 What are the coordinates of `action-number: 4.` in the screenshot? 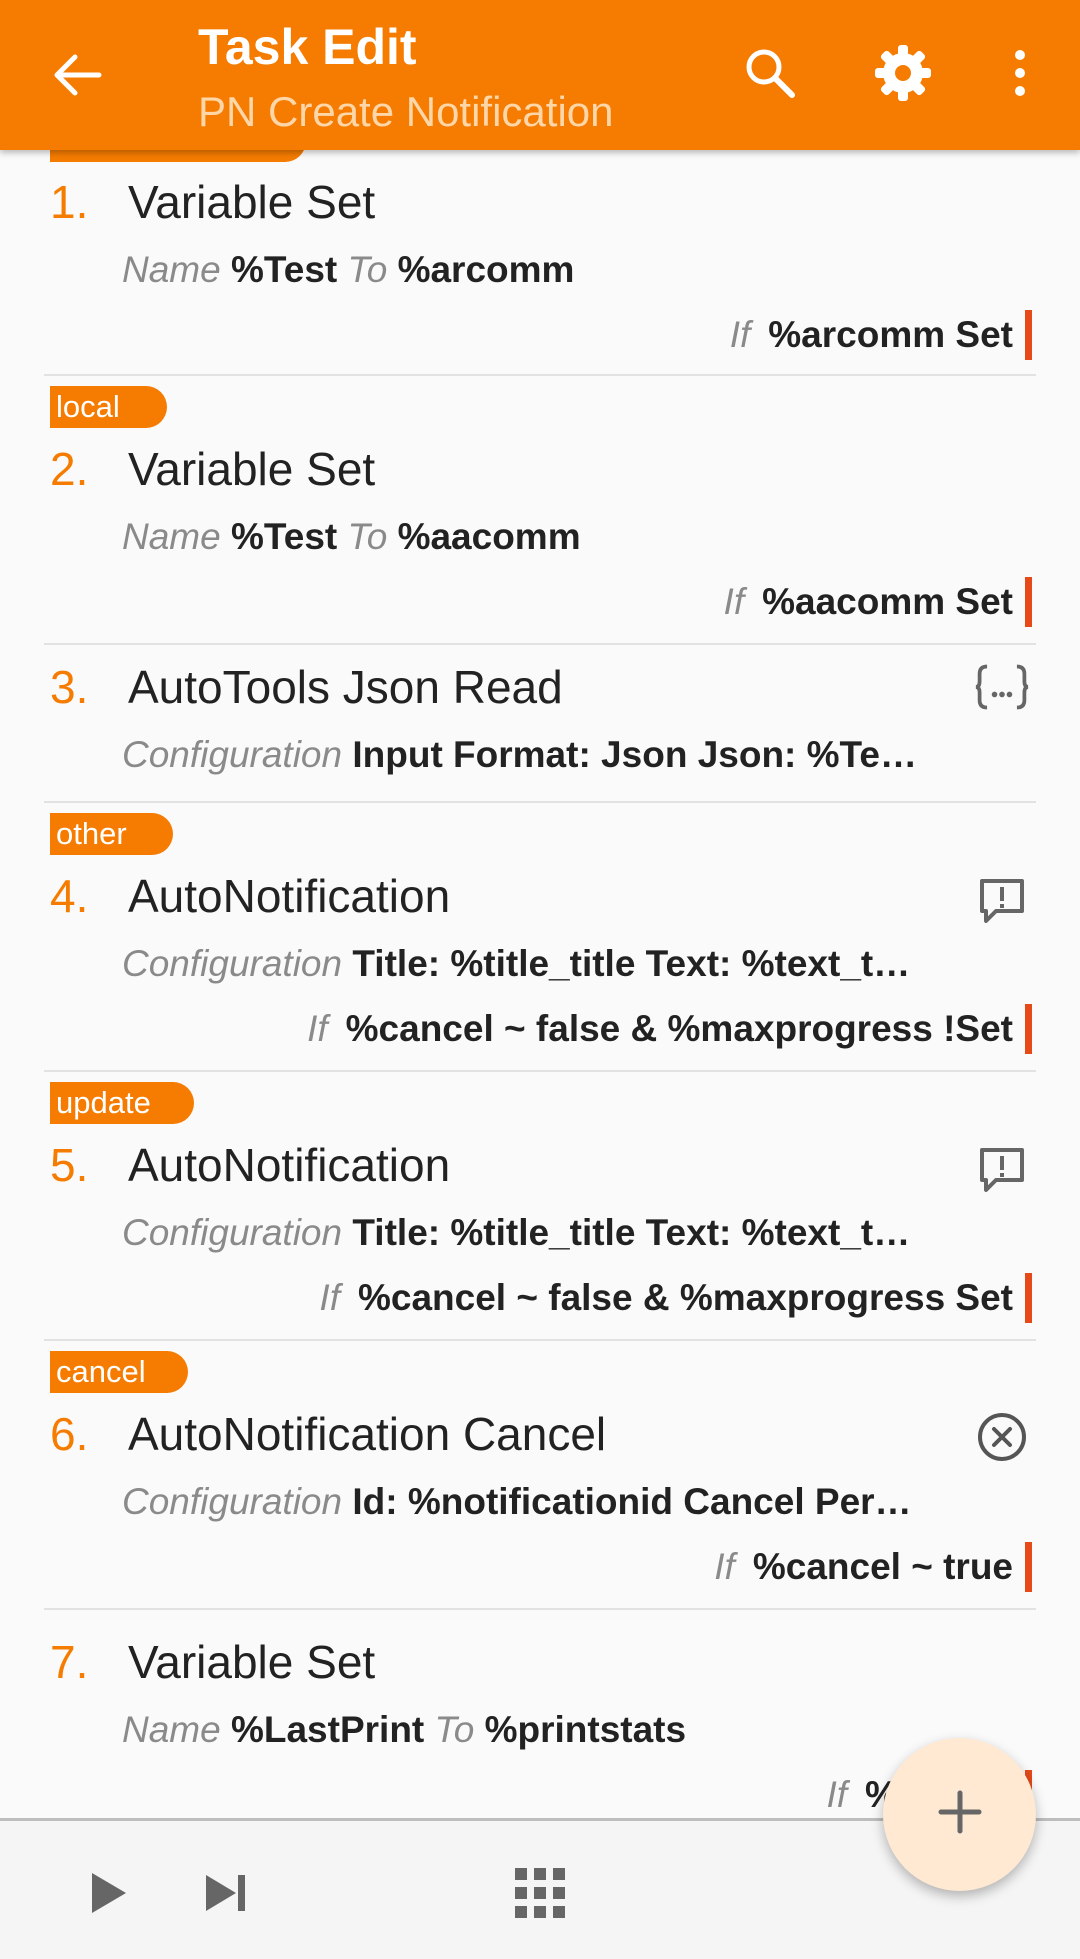 It's located at (69, 896).